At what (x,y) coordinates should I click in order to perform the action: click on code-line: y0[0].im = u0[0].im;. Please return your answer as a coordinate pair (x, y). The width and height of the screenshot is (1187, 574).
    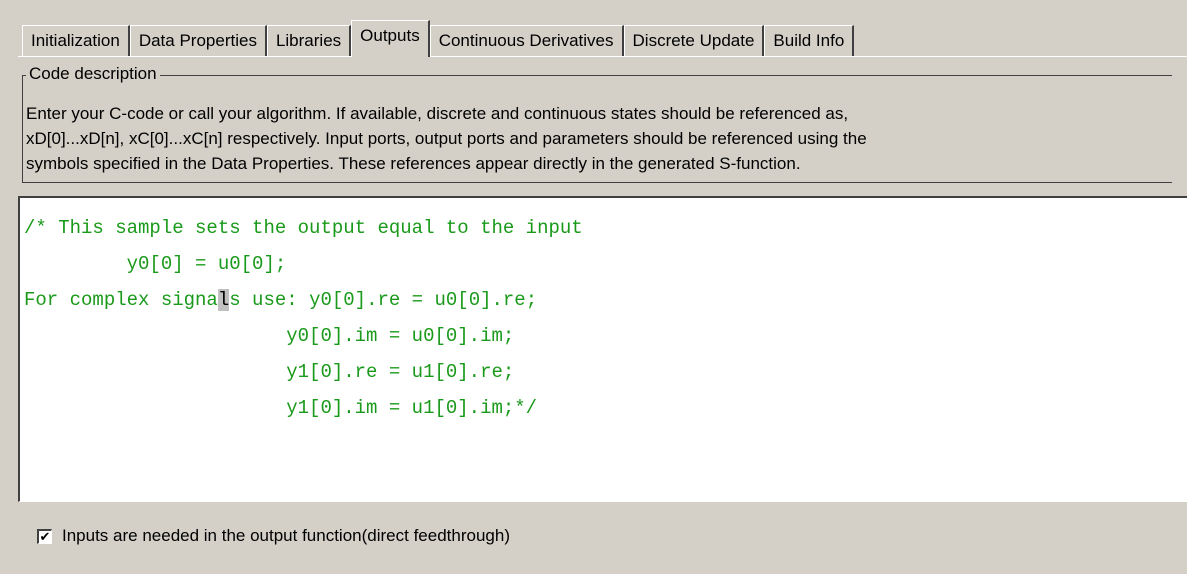
    Looking at the image, I should click on (269, 336).